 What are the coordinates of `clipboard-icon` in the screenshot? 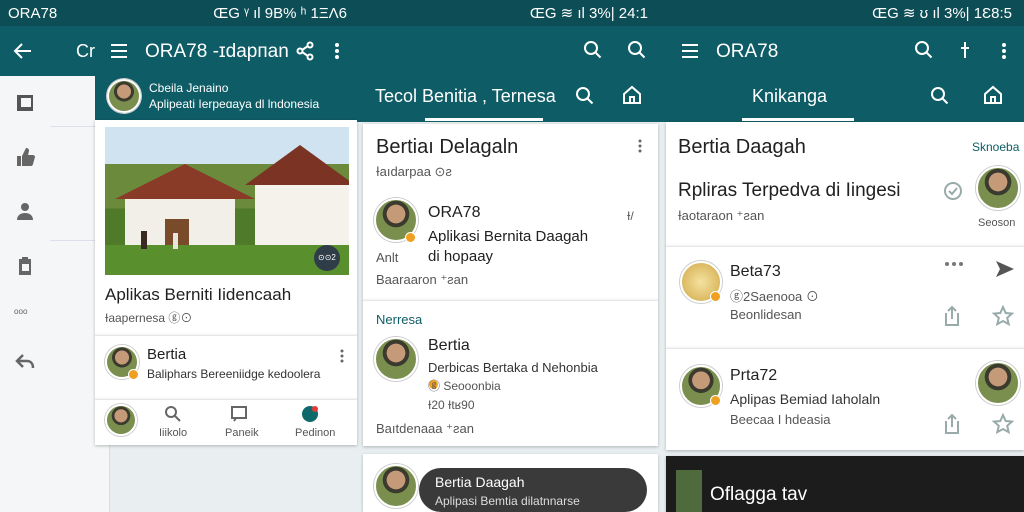 It's located at (25, 266).